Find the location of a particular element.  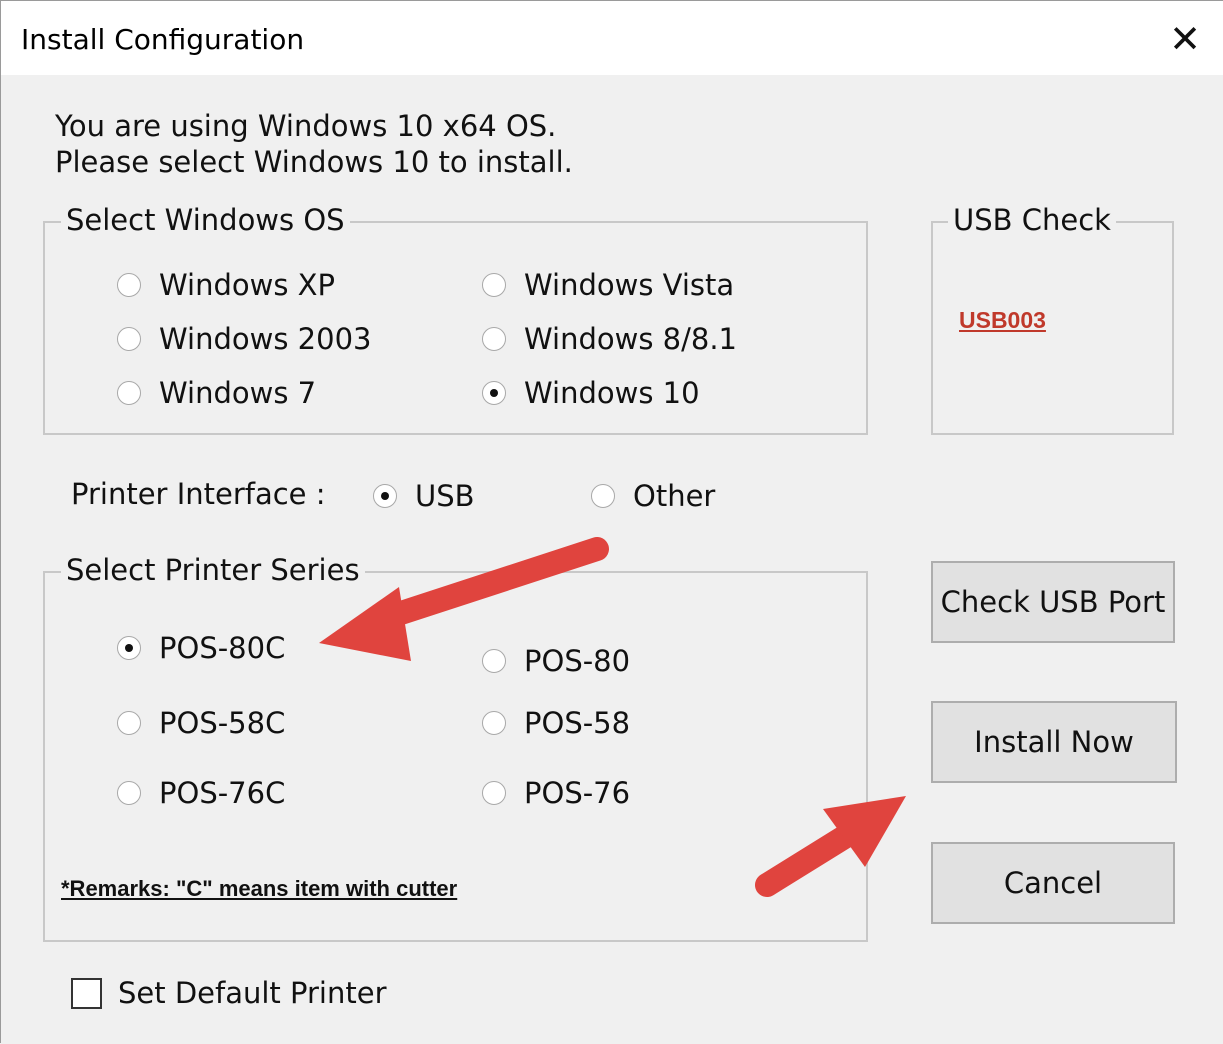

radio-label: POS-58C is located at coordinates (222, 723).